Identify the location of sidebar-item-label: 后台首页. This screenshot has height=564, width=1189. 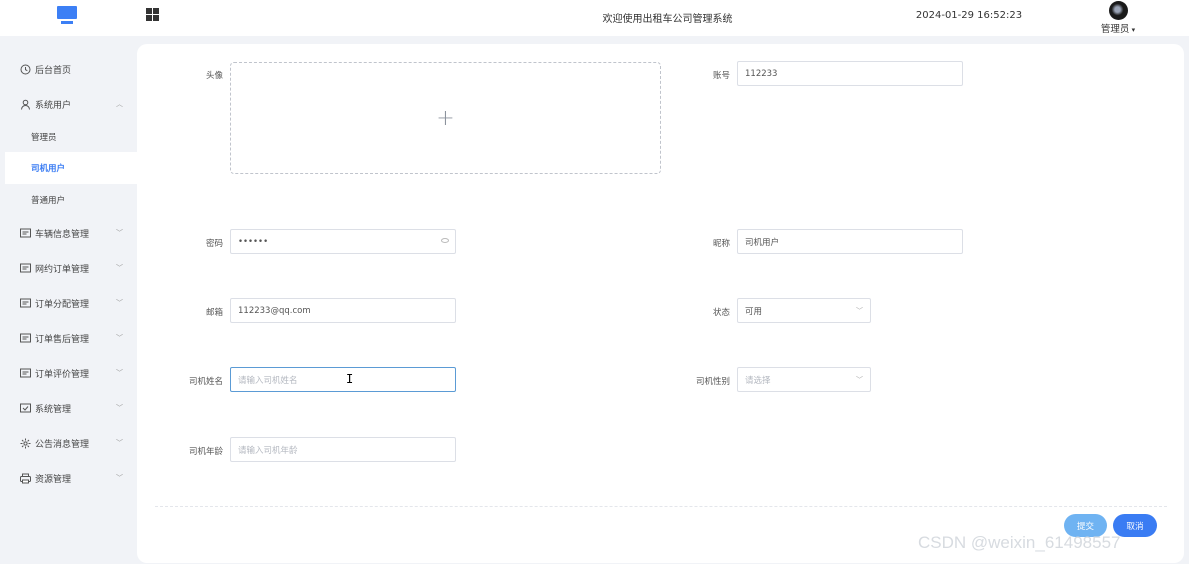
(53, 70).